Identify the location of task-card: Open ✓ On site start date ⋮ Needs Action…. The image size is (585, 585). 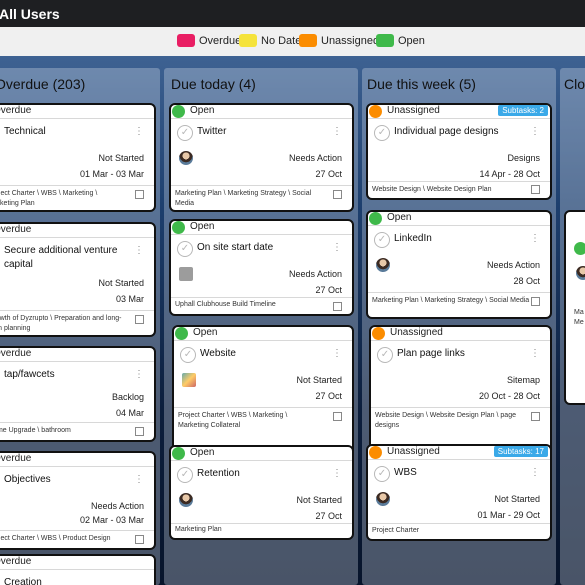
(261, 267).